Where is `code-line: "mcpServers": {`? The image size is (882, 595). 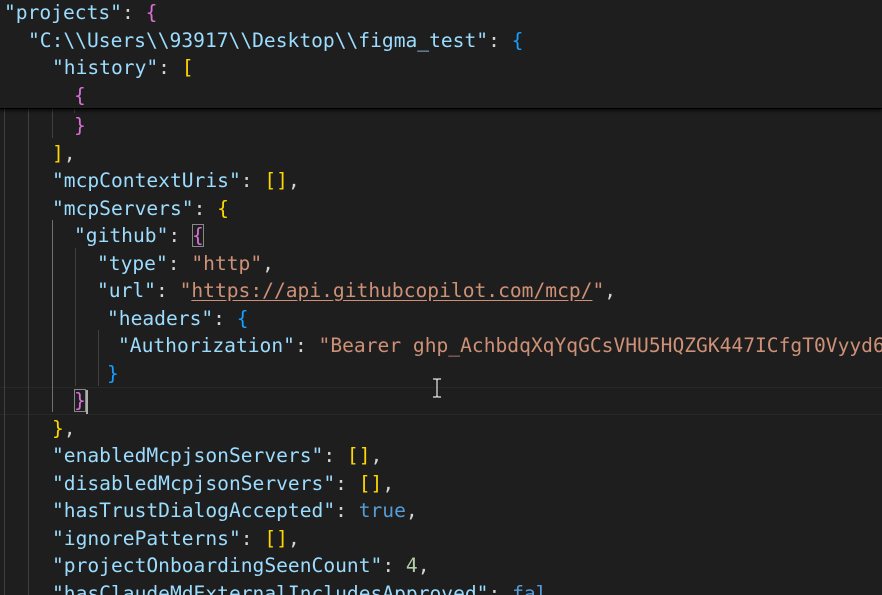
code-line: "mcpServers": { is located at coordinates (140, 209).